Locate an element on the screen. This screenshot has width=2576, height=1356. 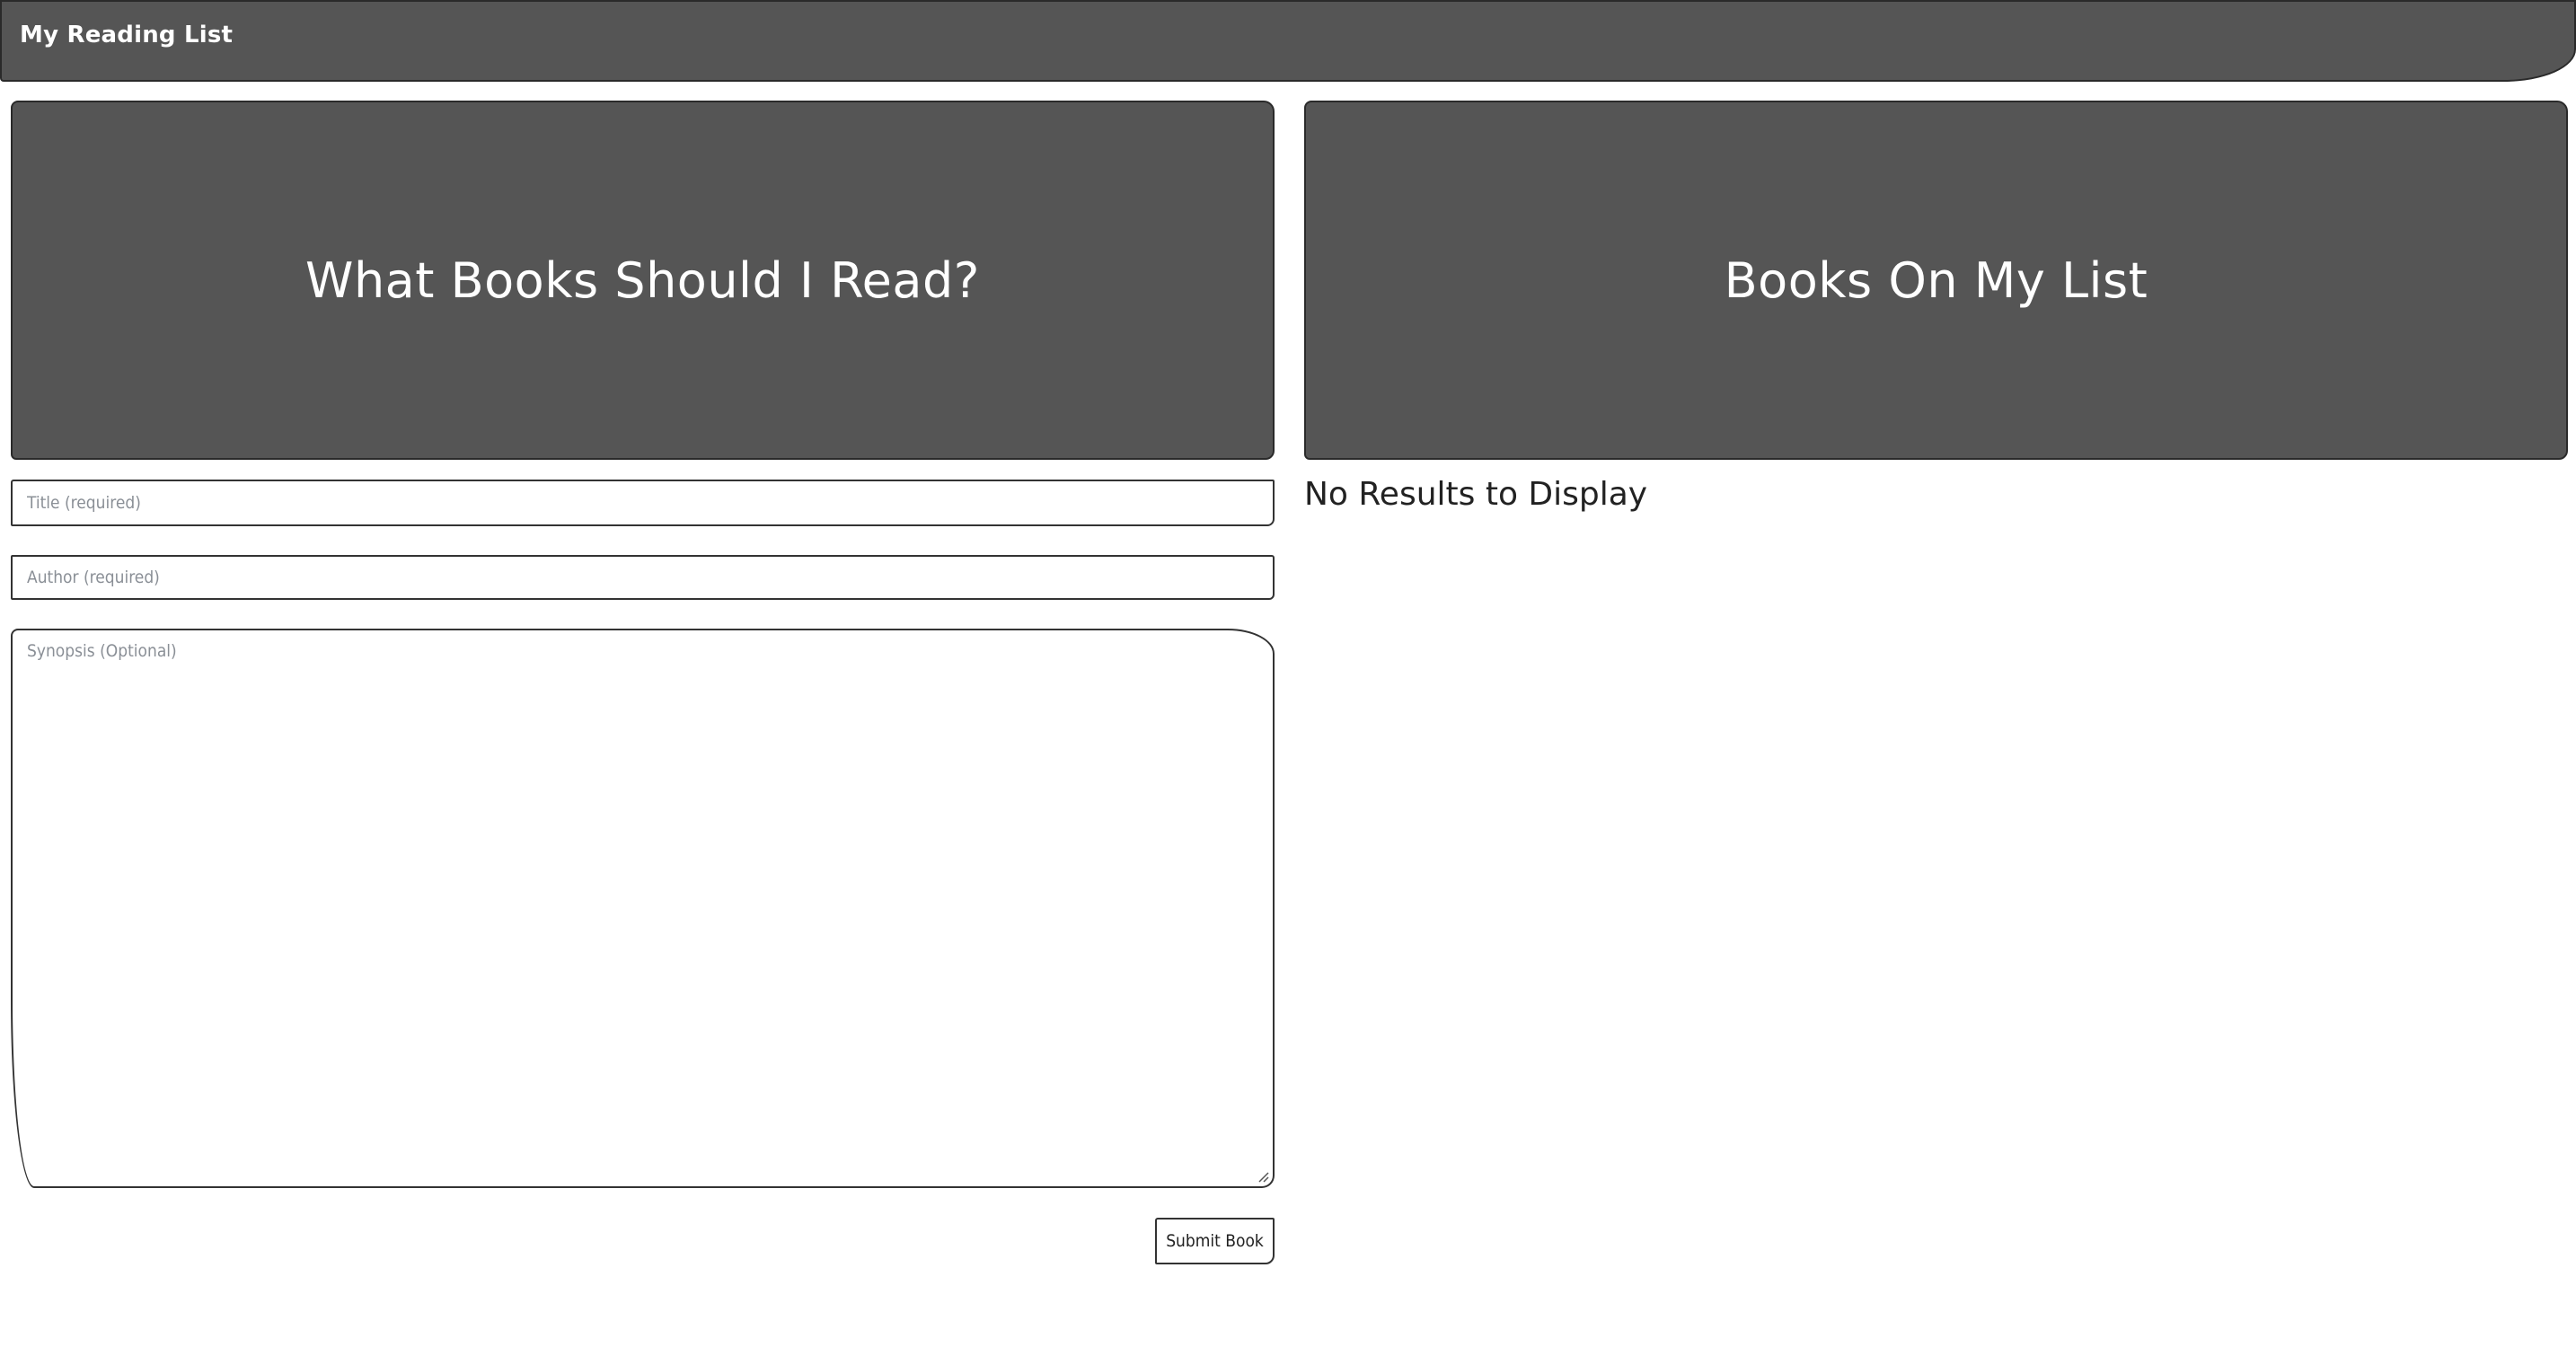
title-input is located at coordinates (643, 503).